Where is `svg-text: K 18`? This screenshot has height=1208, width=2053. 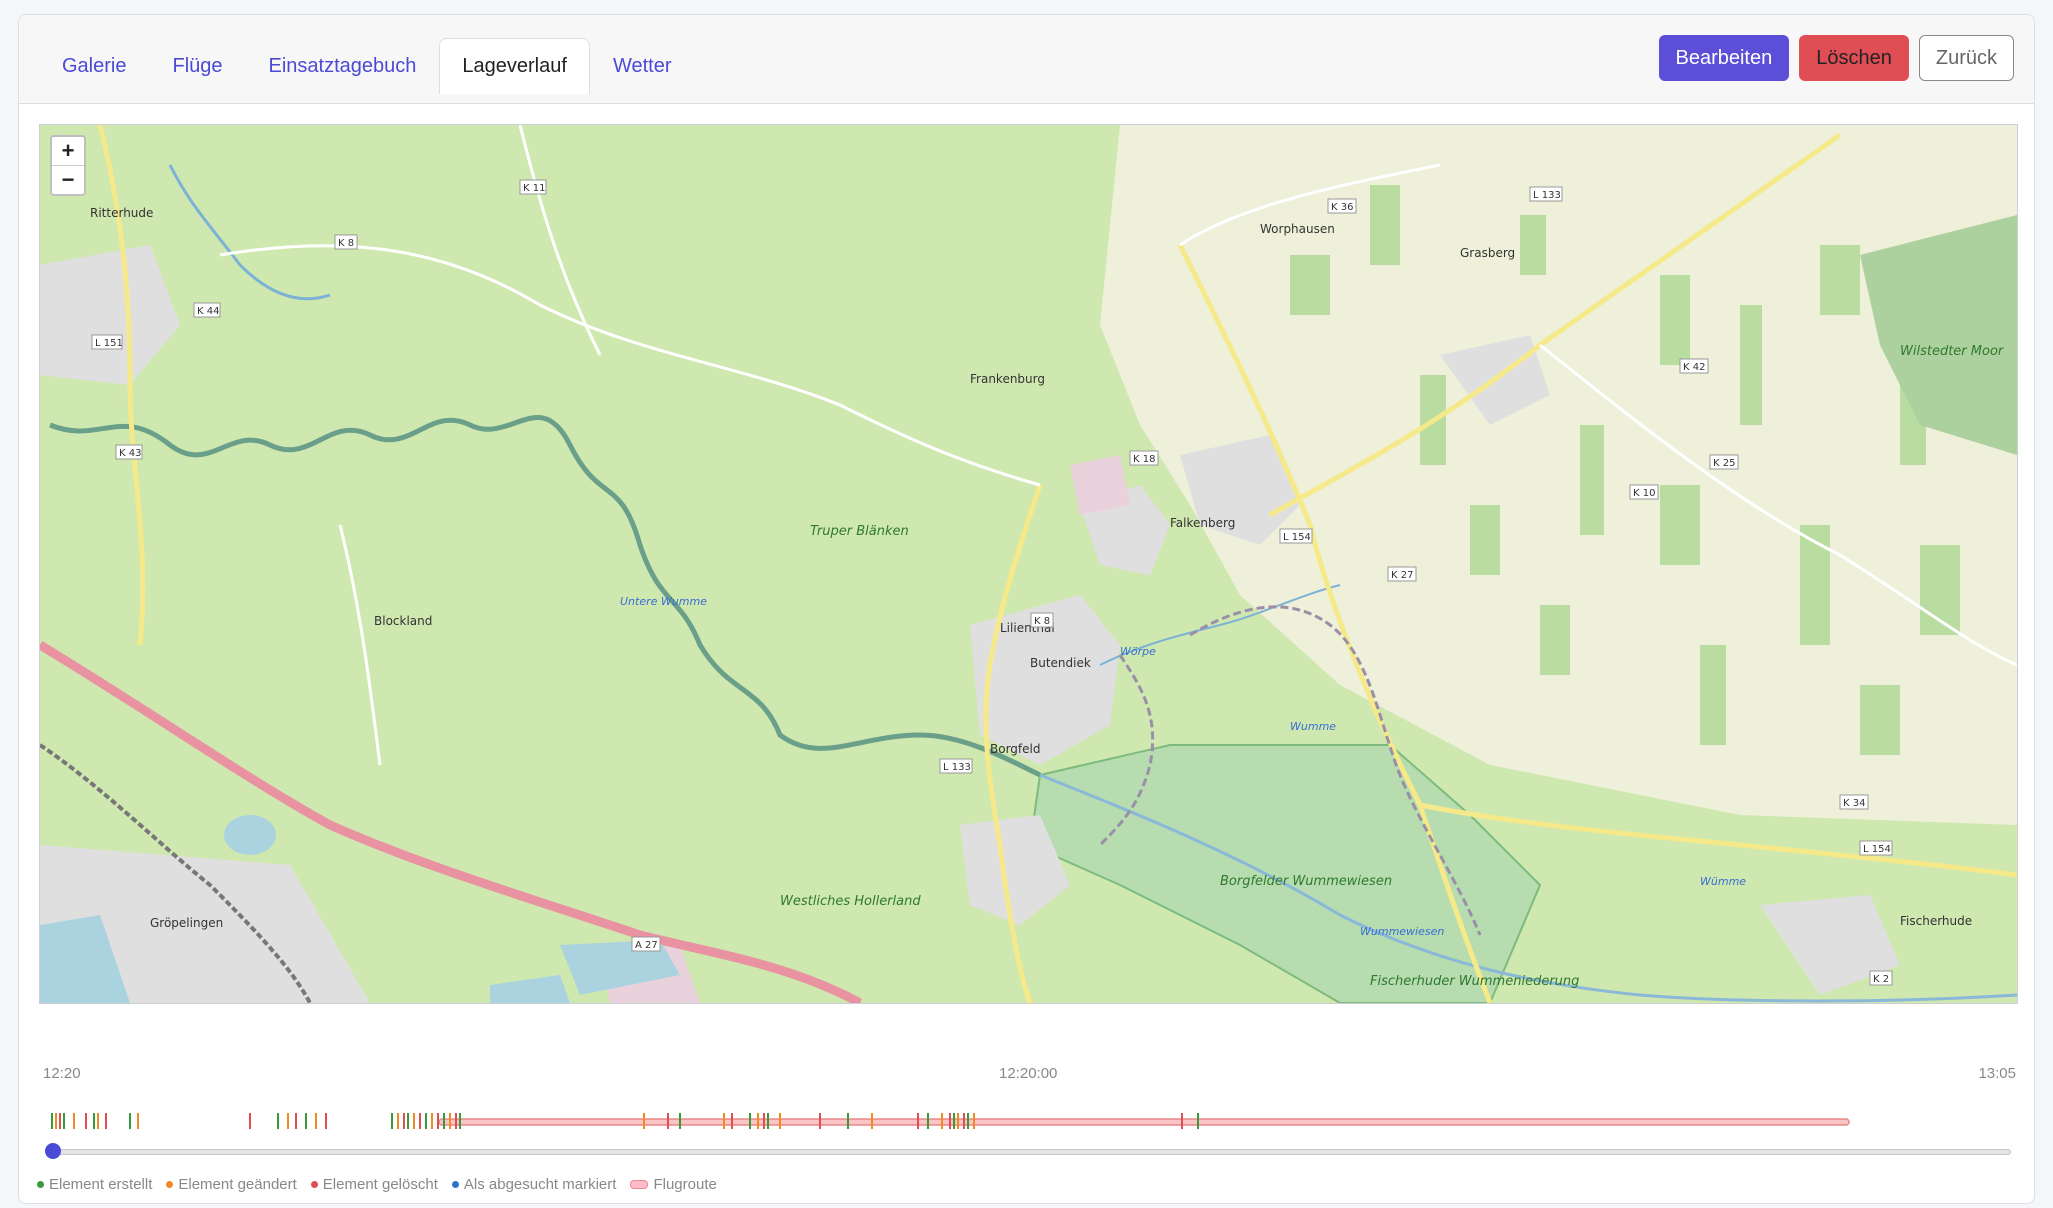 svg-text: K 18 is located at coordinates (1144, 459).